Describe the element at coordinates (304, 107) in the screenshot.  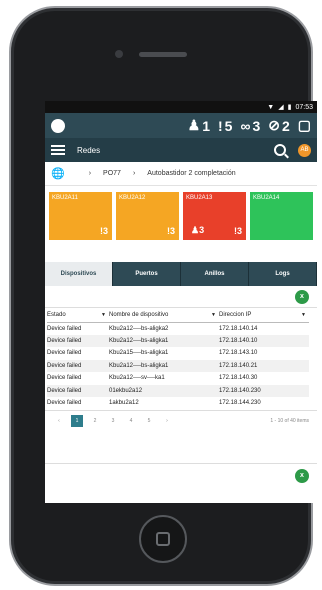
I see `clock: 07:53` at that location.